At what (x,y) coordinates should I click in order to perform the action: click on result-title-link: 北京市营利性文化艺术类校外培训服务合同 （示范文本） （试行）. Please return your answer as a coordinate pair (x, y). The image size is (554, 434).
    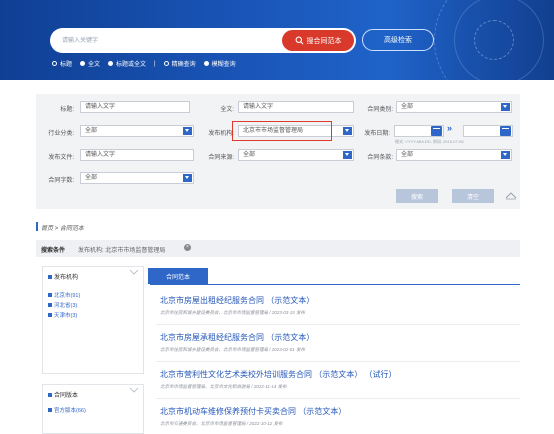
    Looking at the image, I should click on (278, 374).